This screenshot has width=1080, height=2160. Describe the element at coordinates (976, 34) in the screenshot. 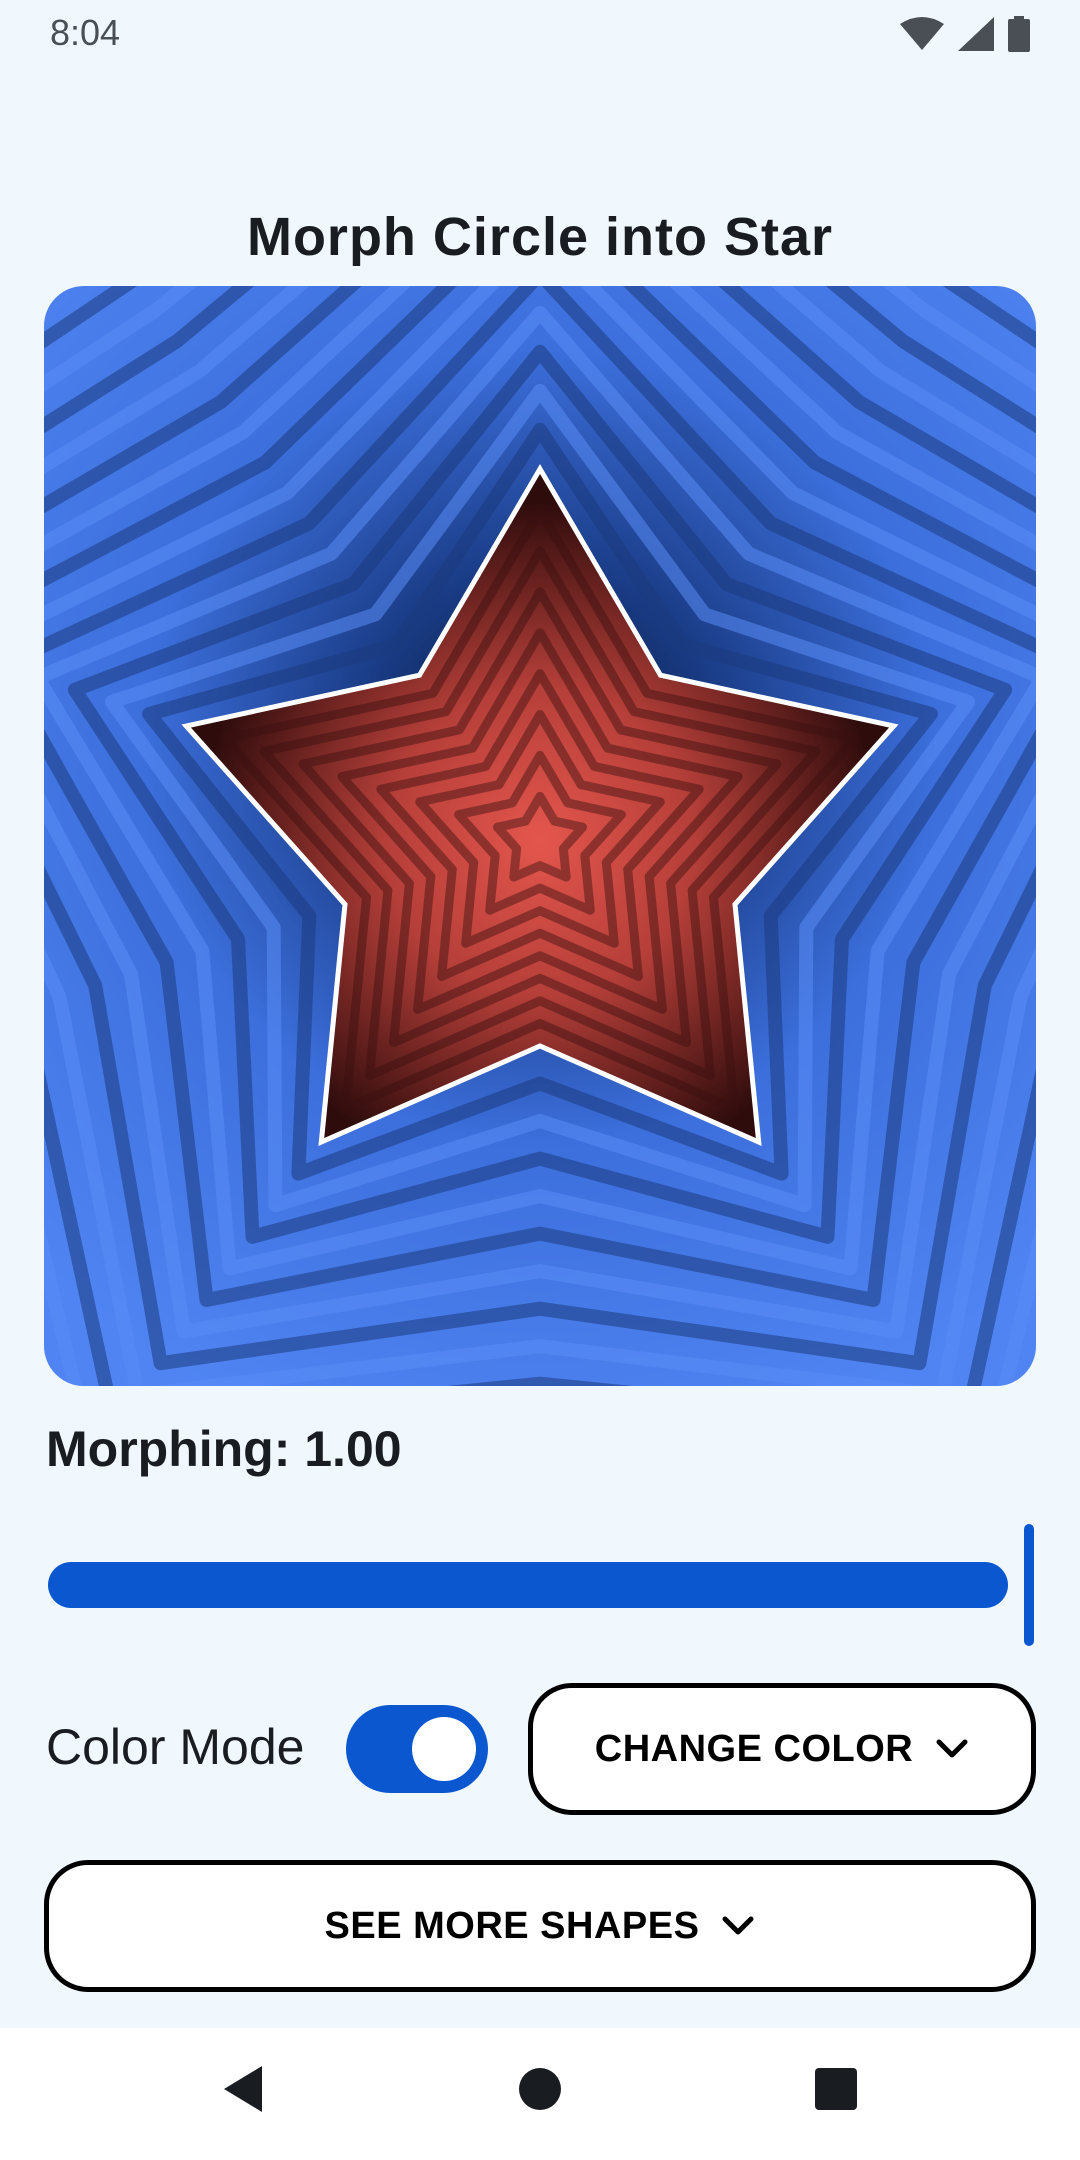

I see `cell-signal-icon` at that location.